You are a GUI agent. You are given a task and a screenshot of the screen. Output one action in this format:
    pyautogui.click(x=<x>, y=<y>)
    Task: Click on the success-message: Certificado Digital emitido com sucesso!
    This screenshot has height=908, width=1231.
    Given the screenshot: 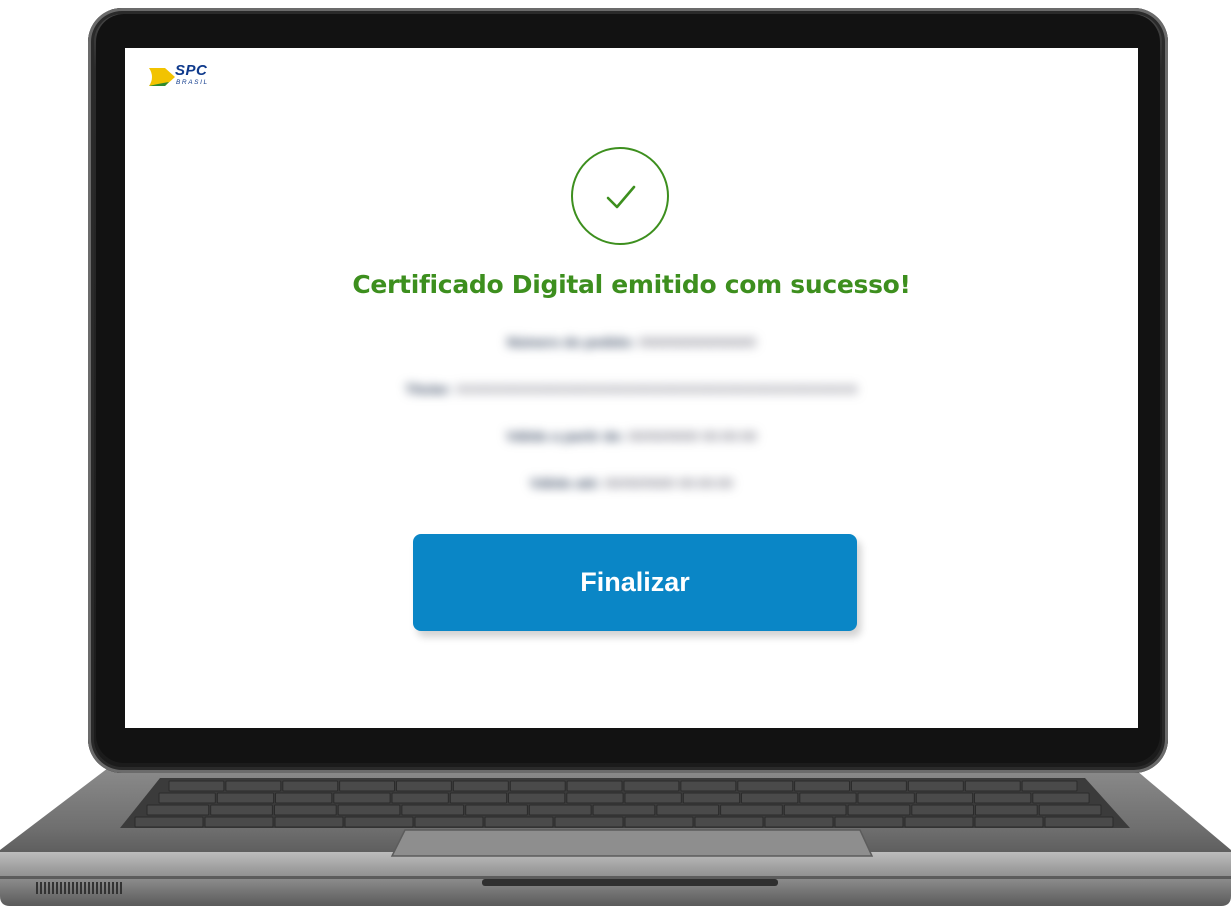 What is the action you would take?
    pyautogui.click(x=631, y=284)
    